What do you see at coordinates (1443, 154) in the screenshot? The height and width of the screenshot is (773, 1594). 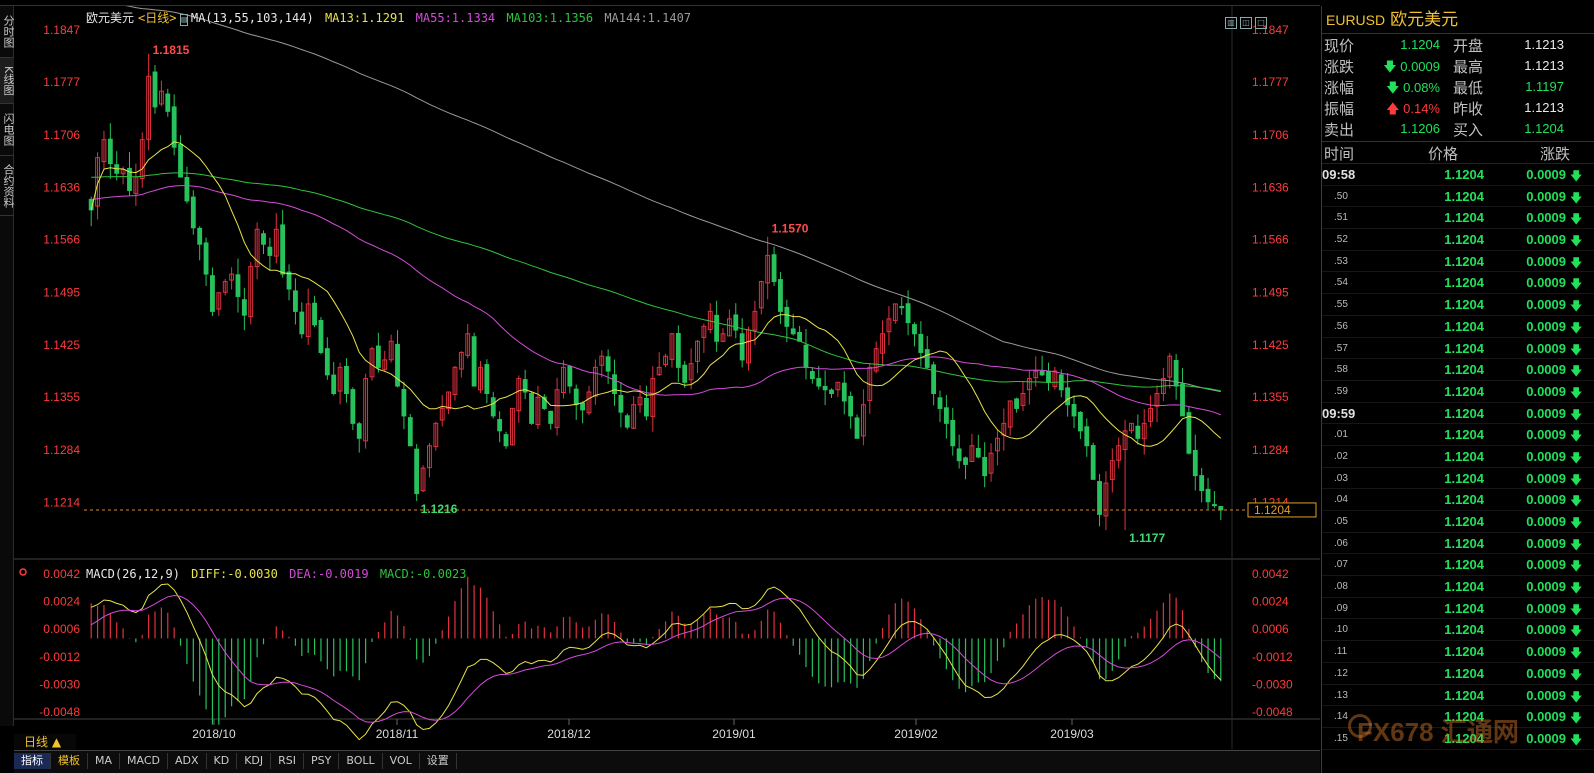 I see `tick-header-price: 价格` at bounding box center [1443, 154].